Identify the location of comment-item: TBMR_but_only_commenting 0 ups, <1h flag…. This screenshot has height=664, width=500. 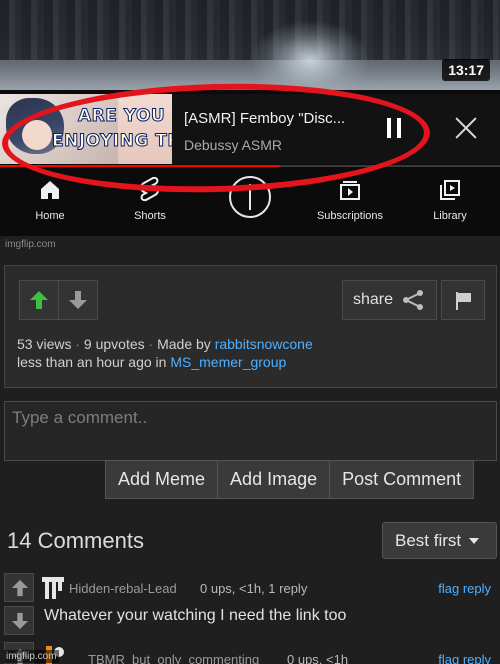
(250, 652).